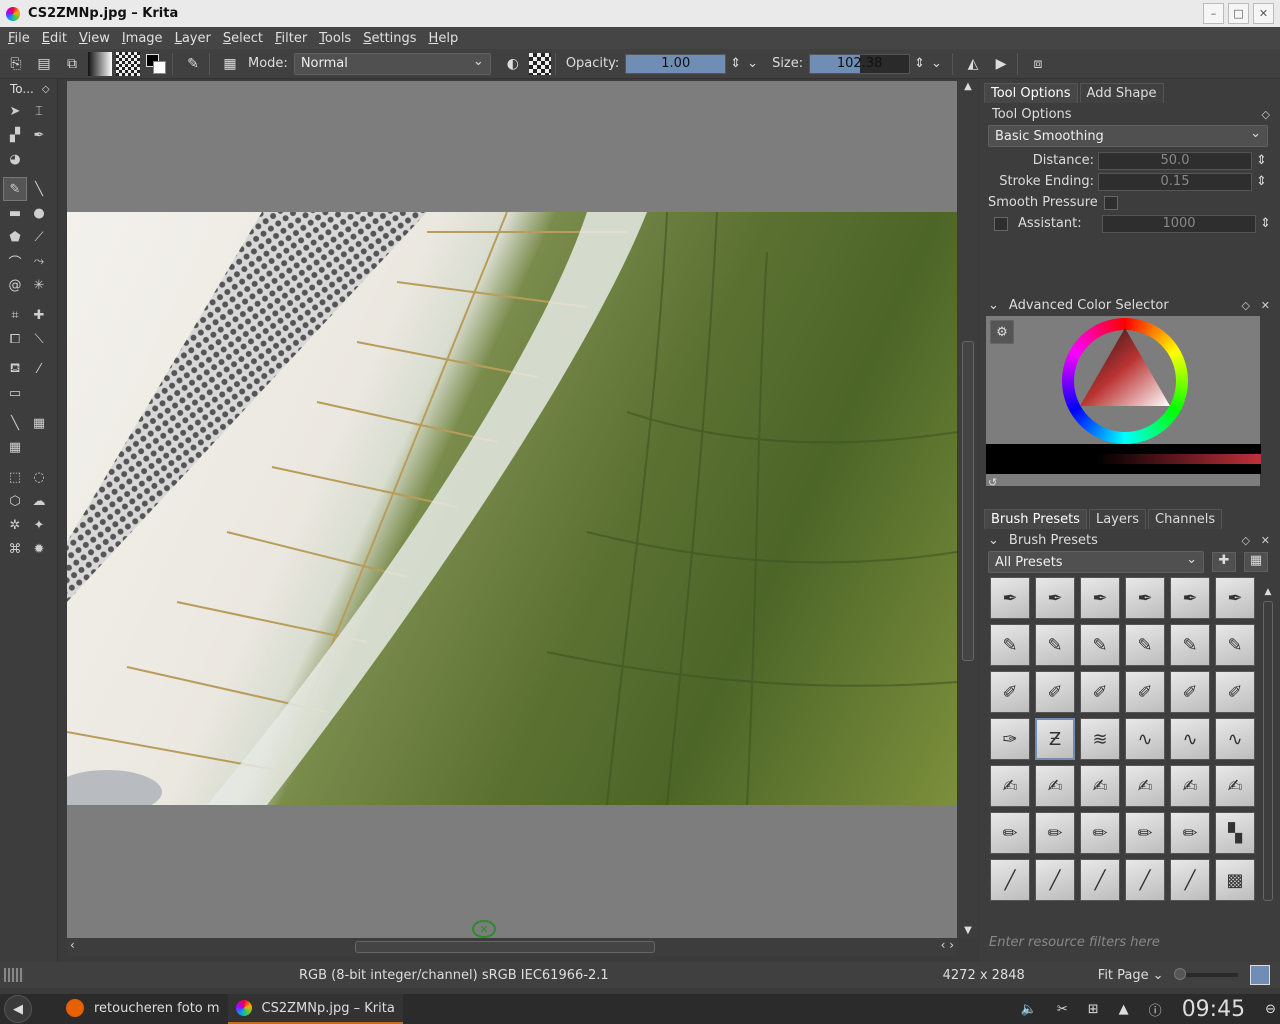 This screenshot has height=1024, width=1280. I want to click on task-krita: CS2ZMNp.jpg – Krita, so click(315, 1009).